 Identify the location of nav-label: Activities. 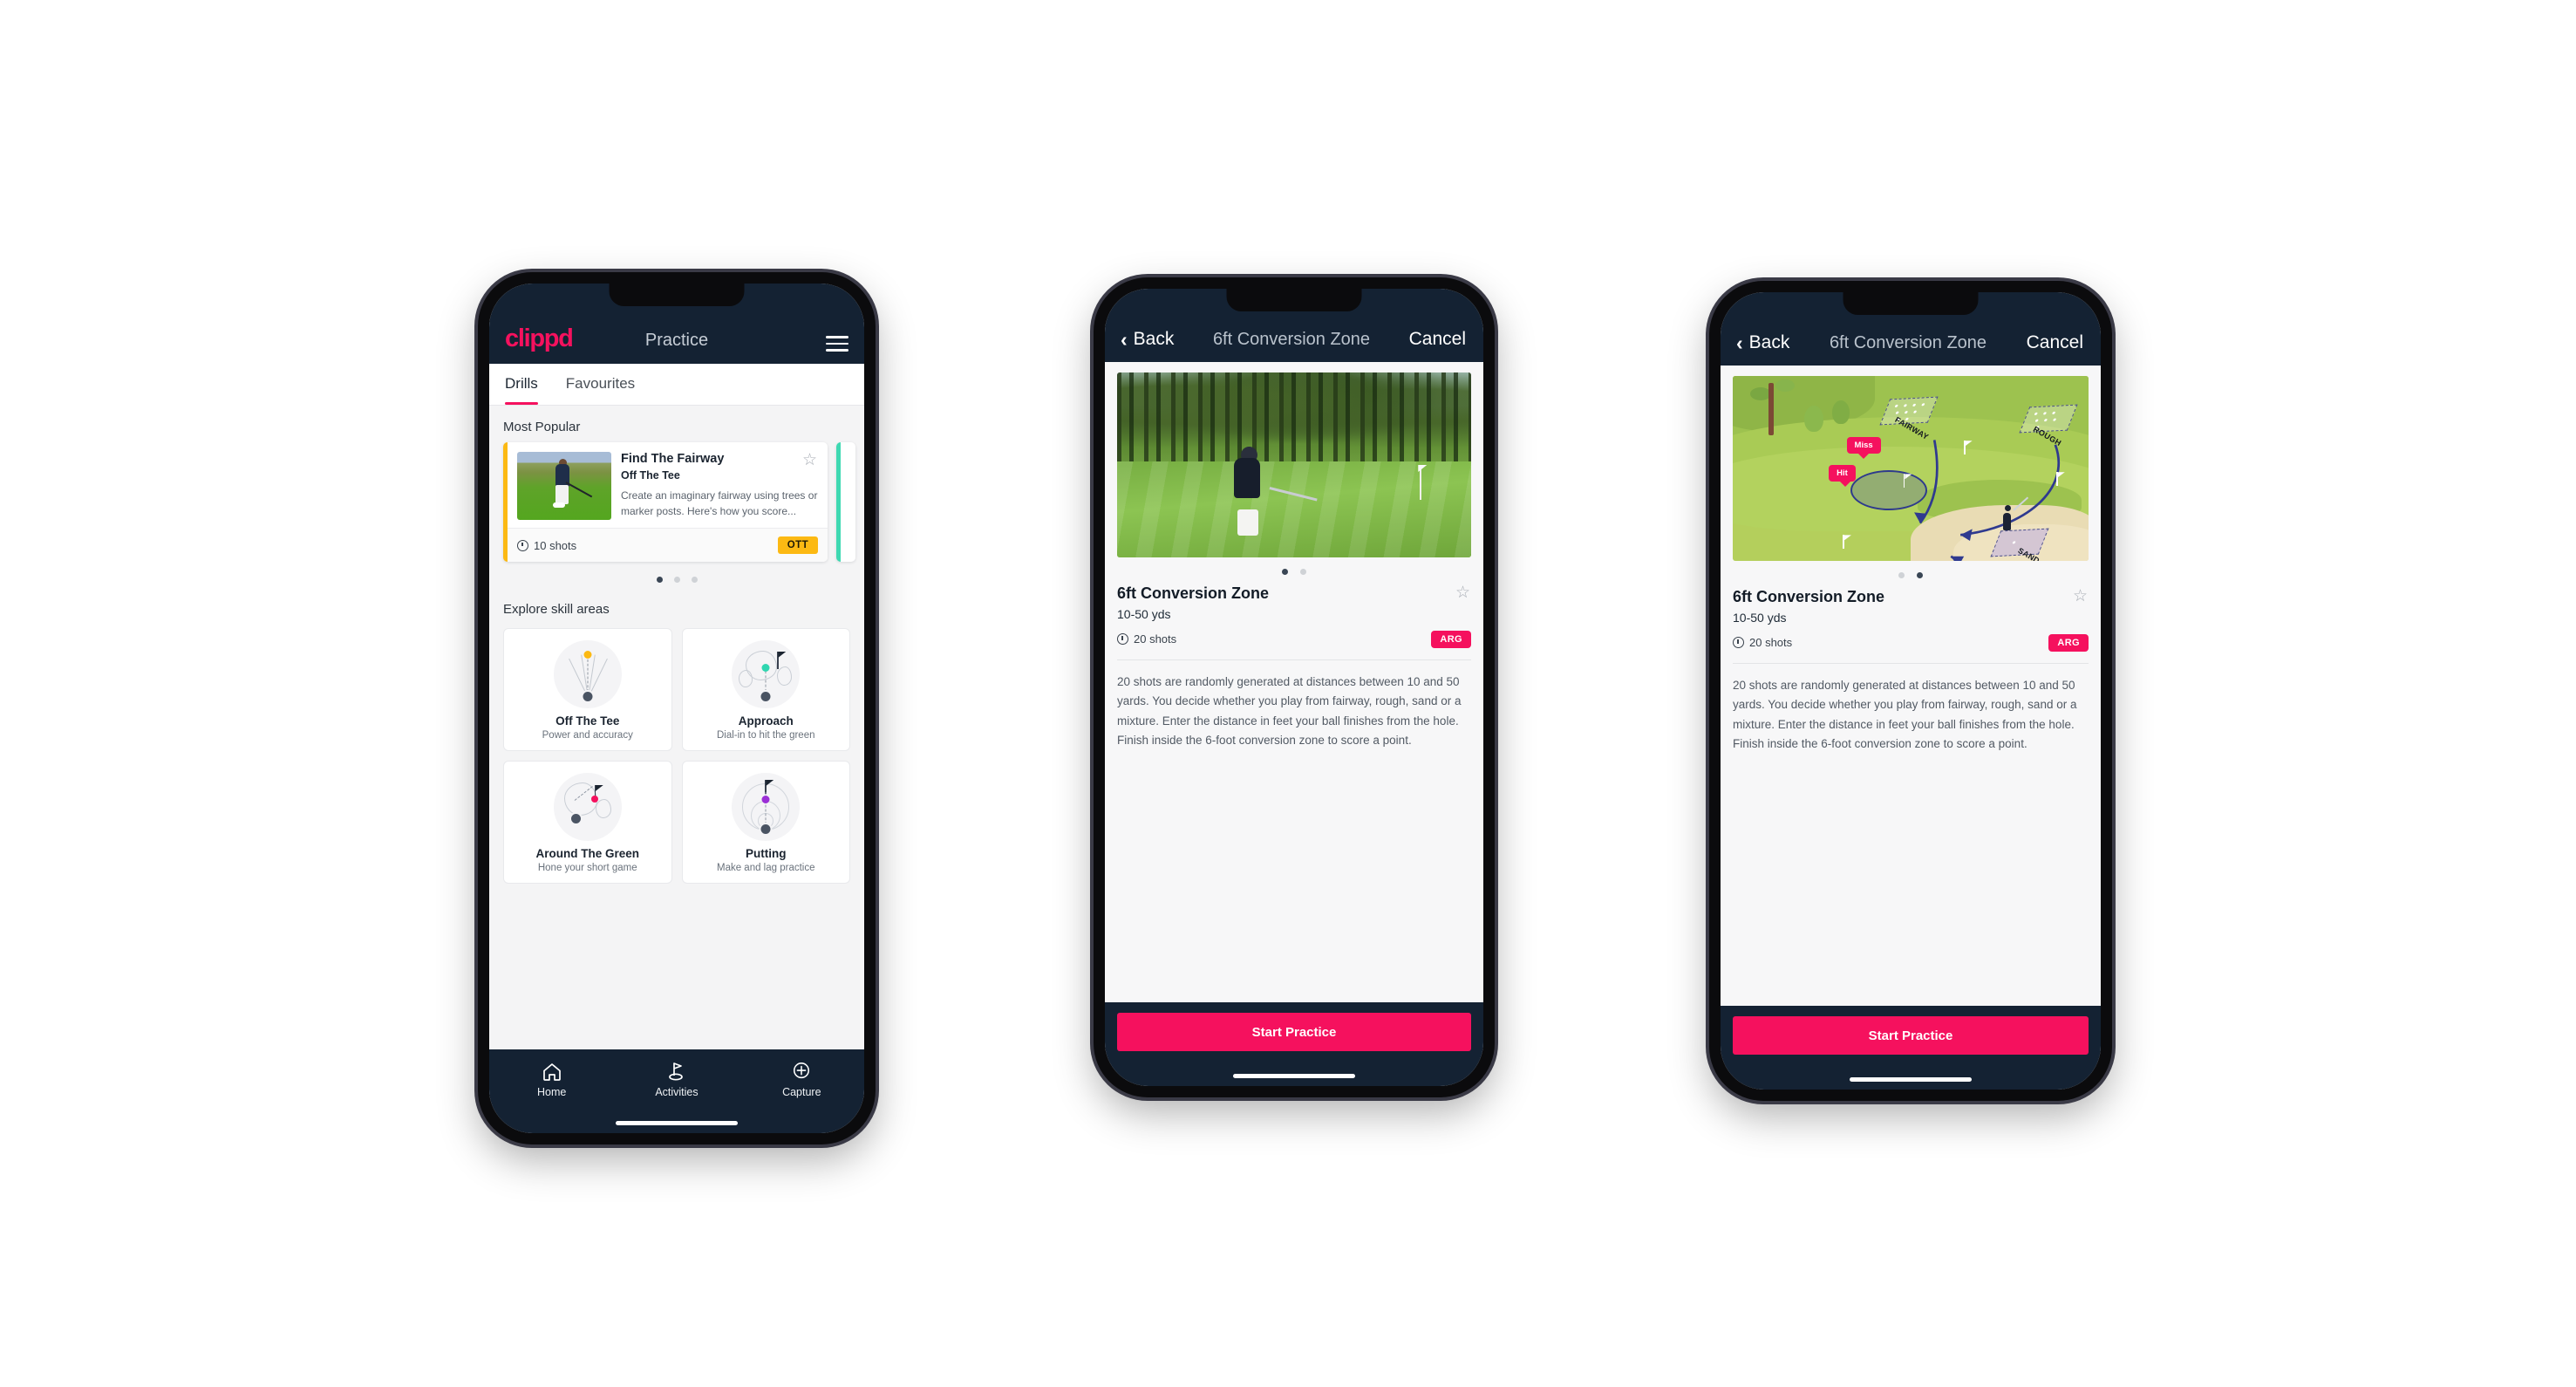
(677, 1092).